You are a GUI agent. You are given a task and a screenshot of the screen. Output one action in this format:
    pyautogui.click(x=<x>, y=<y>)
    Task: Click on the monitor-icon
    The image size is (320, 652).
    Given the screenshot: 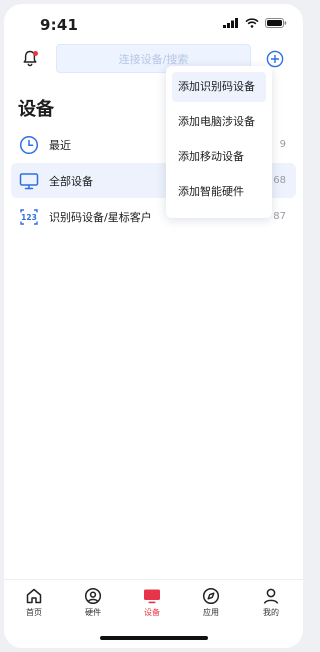 What is the action you would take?
    pyautogui.click(x=29, y=181)
    